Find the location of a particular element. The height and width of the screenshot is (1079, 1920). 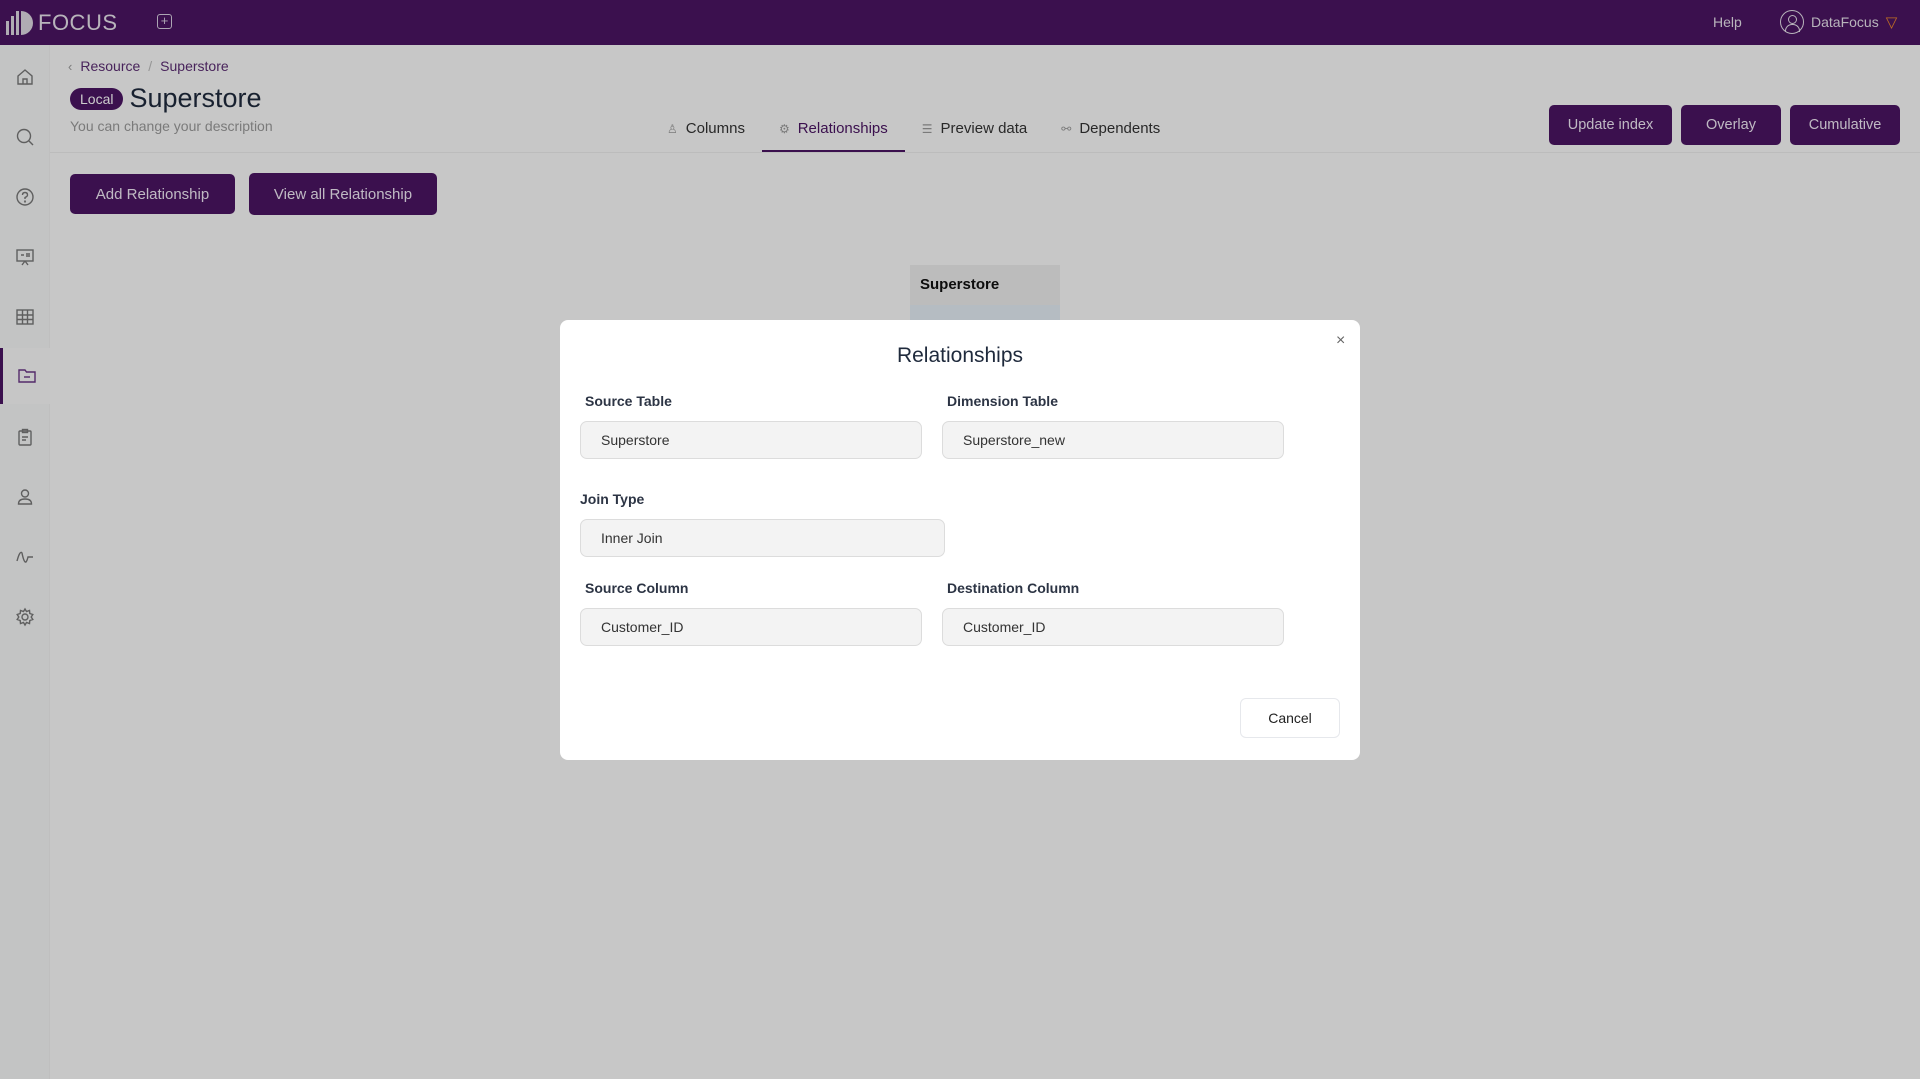

dialog-title: Relationships is located at coordinates (960, 355).